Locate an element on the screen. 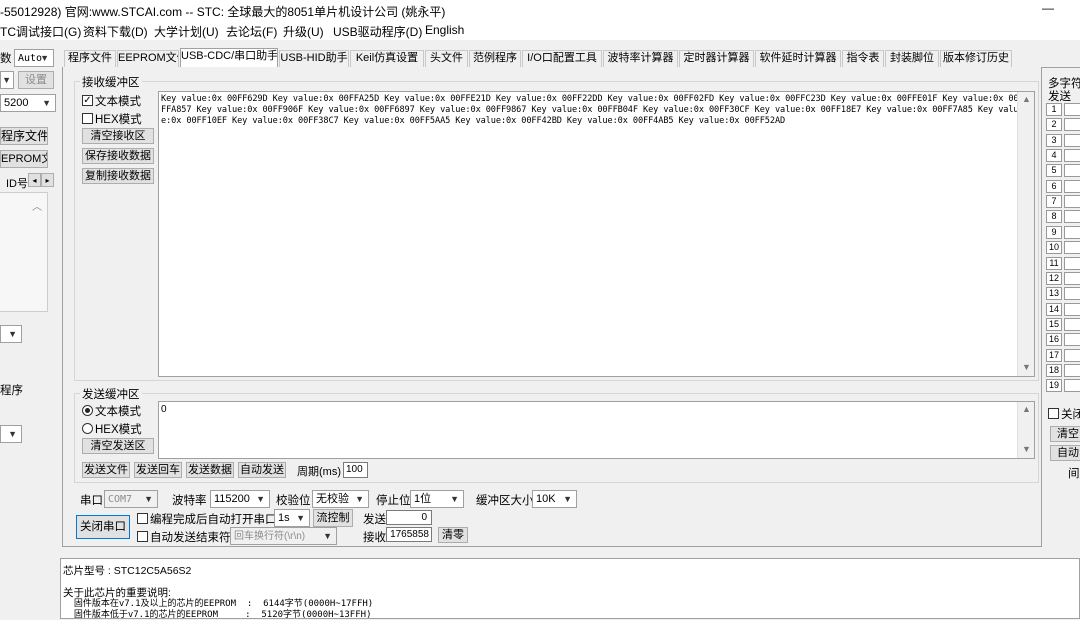 The height and width of the screenshot is (620, 1080). open-eeprom-file-button: EPROM文件 is located at coordinates (24, 159).